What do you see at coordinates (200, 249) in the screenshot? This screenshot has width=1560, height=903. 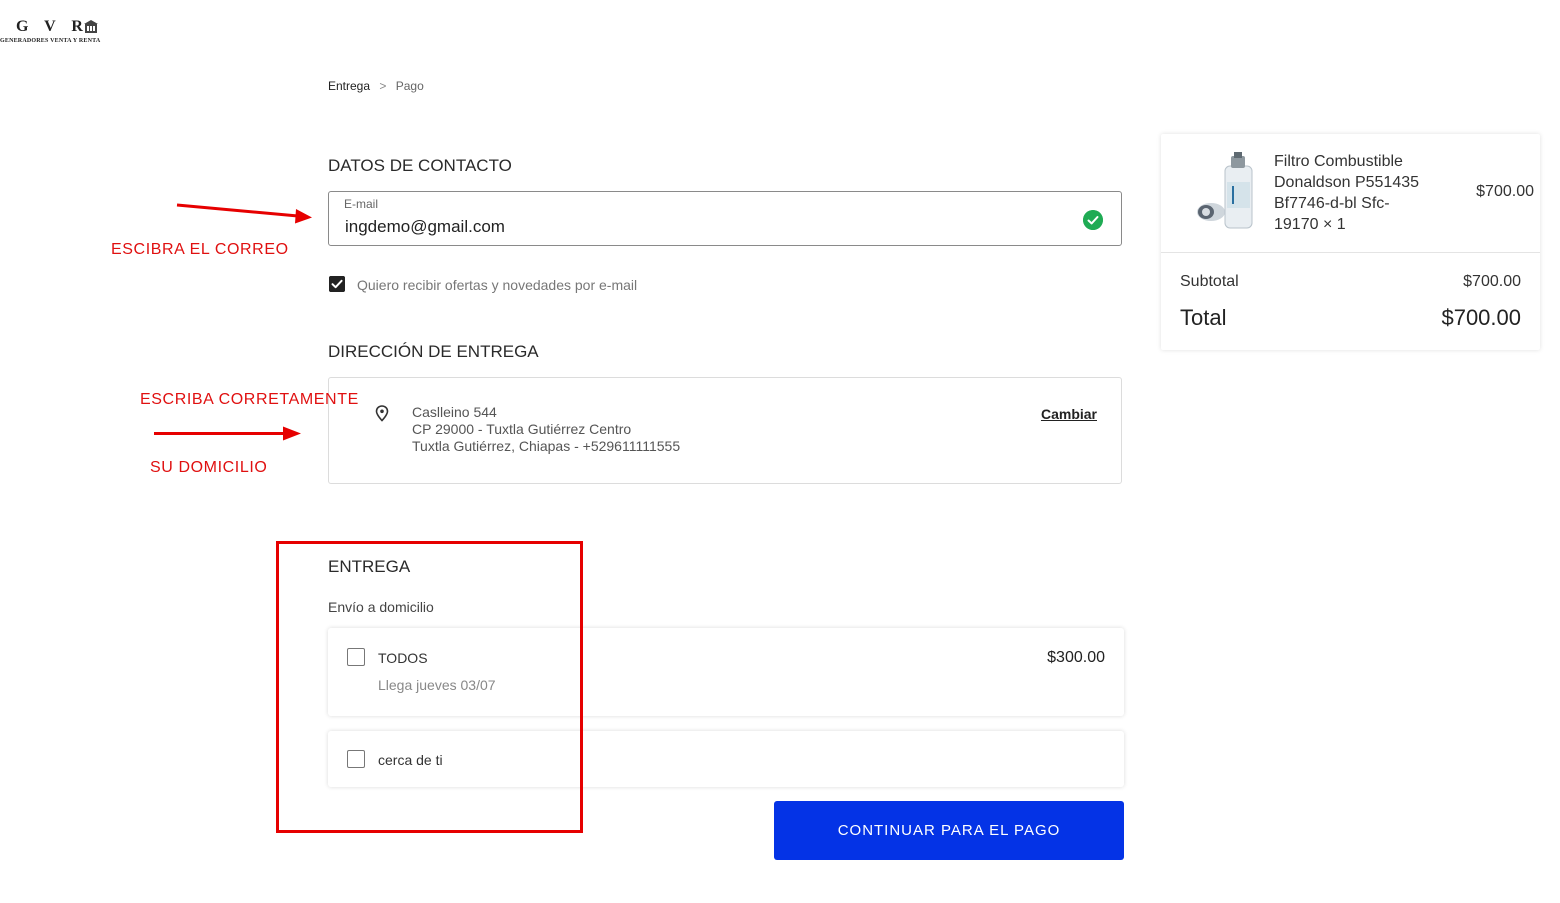 I see `email-hint-text: ESCIBRA EL CORREO` at bounding box center [200, 249].